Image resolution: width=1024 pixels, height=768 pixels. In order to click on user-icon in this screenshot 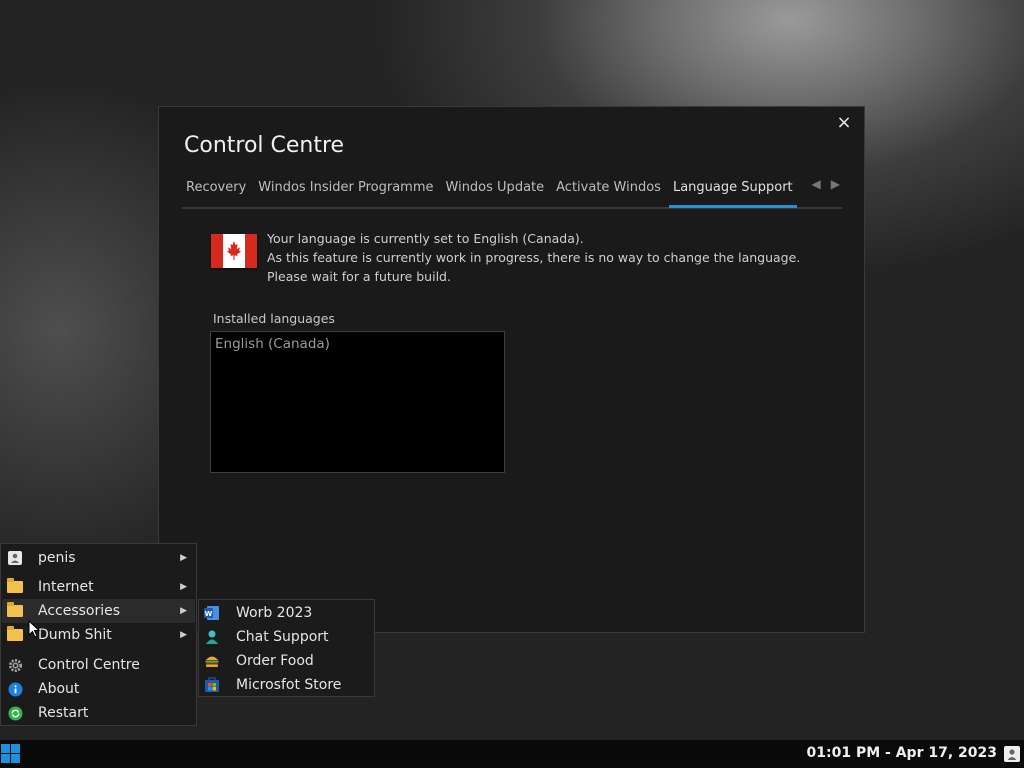, I will do `click(15, 558)`.